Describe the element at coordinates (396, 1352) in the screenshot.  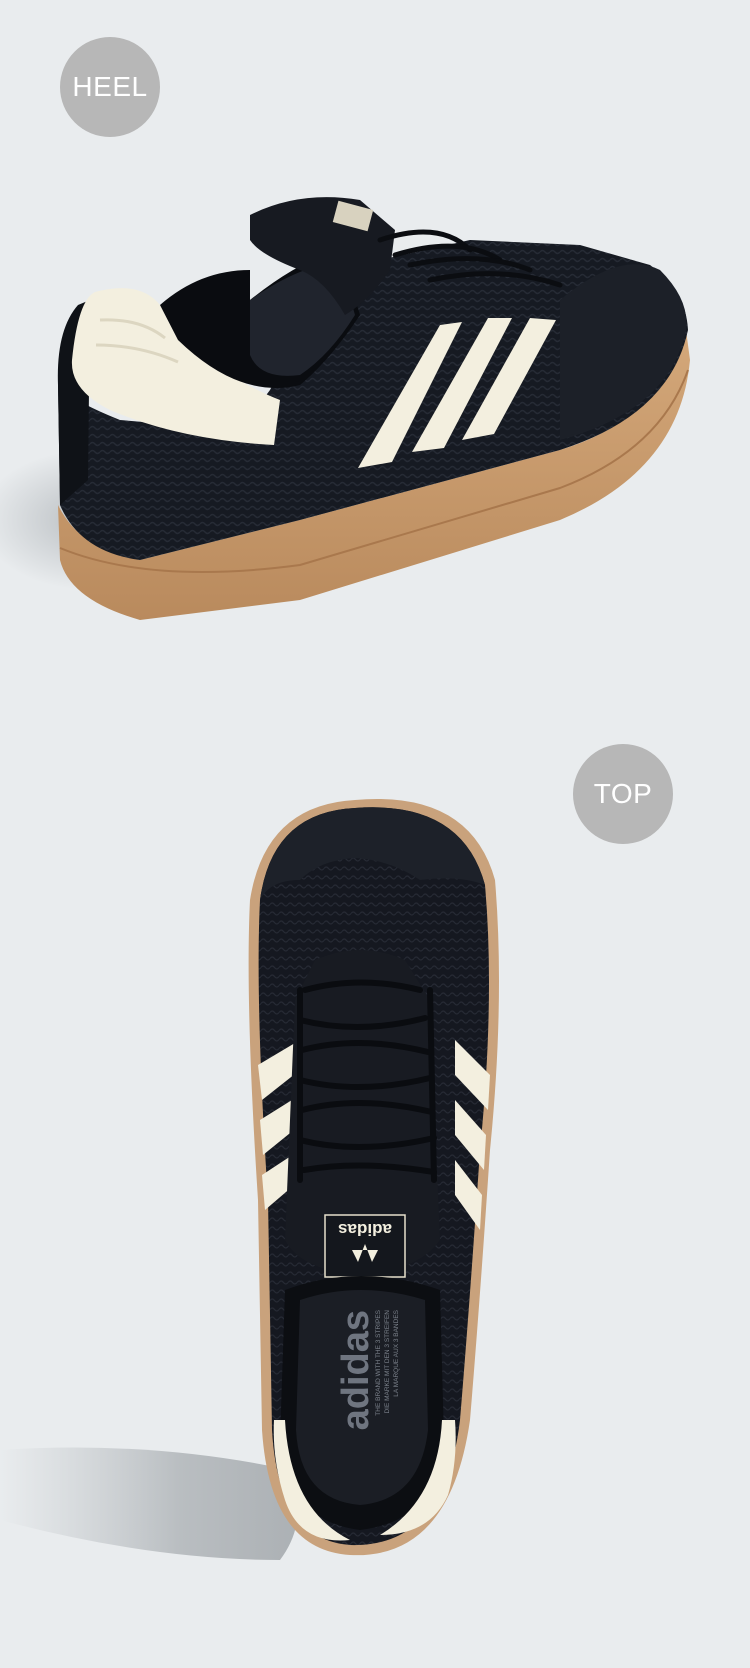
I see `top-insole-tagline-3: LA MARQUE AUX 3 BANDES` at that location.